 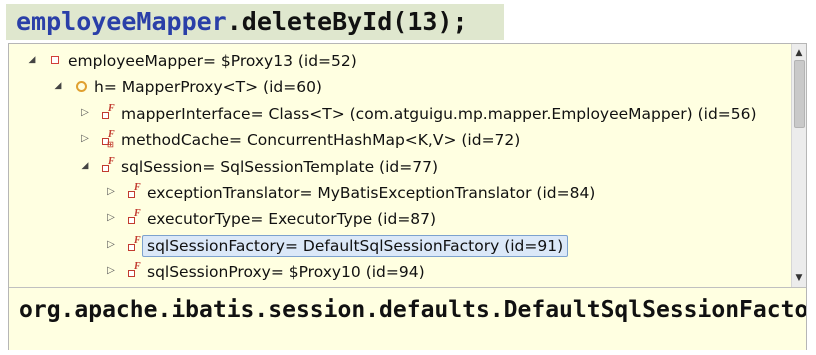 I want to click on tree-row-label: sqlSession= SqlSessionTemplate (id=77), so click(x=280, y=166).